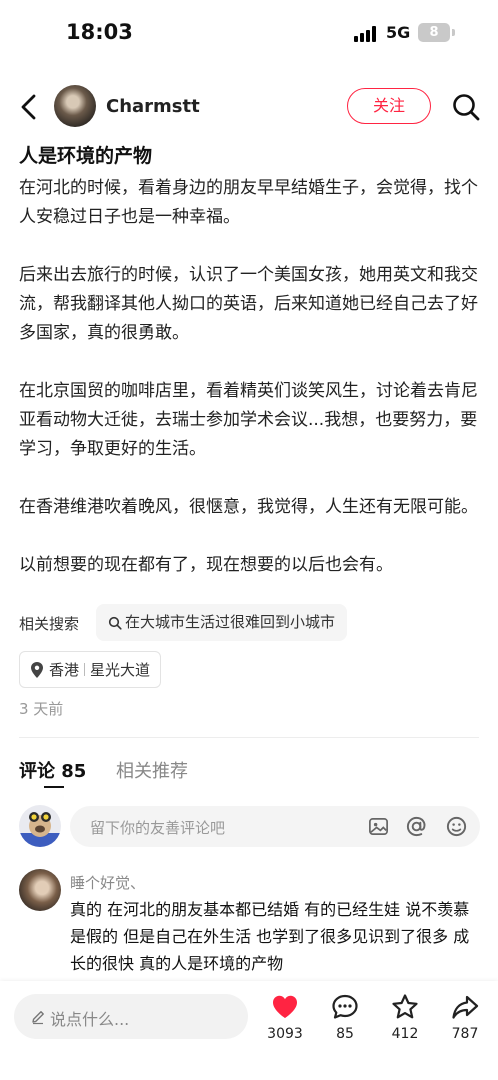  What do you see at coordinates (249, 107) in the screenshot?
I see `post-header: Charmstt 关注` at bounding box center [249, 107].